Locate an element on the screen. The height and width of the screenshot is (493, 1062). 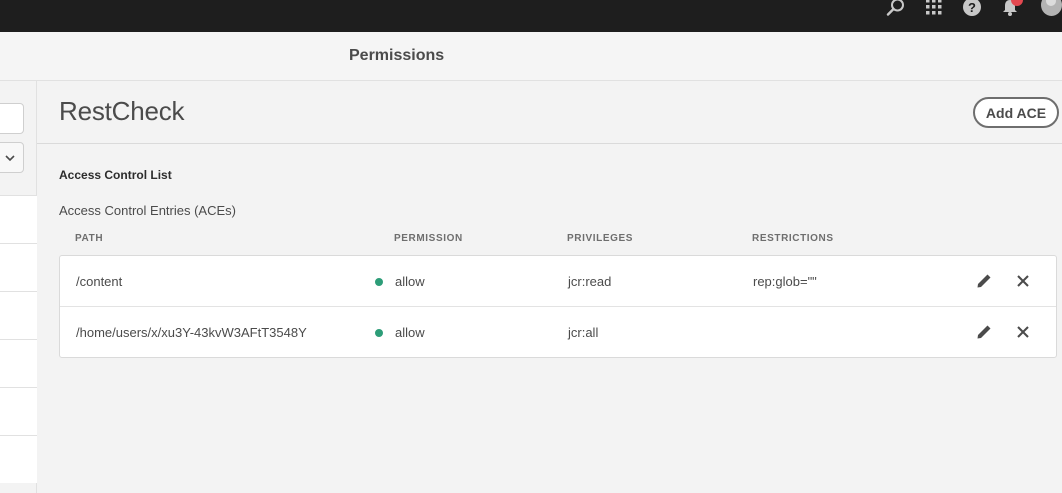
aces-heading: Access Control Entries (ACEs) is located at coordinates (147, 210).